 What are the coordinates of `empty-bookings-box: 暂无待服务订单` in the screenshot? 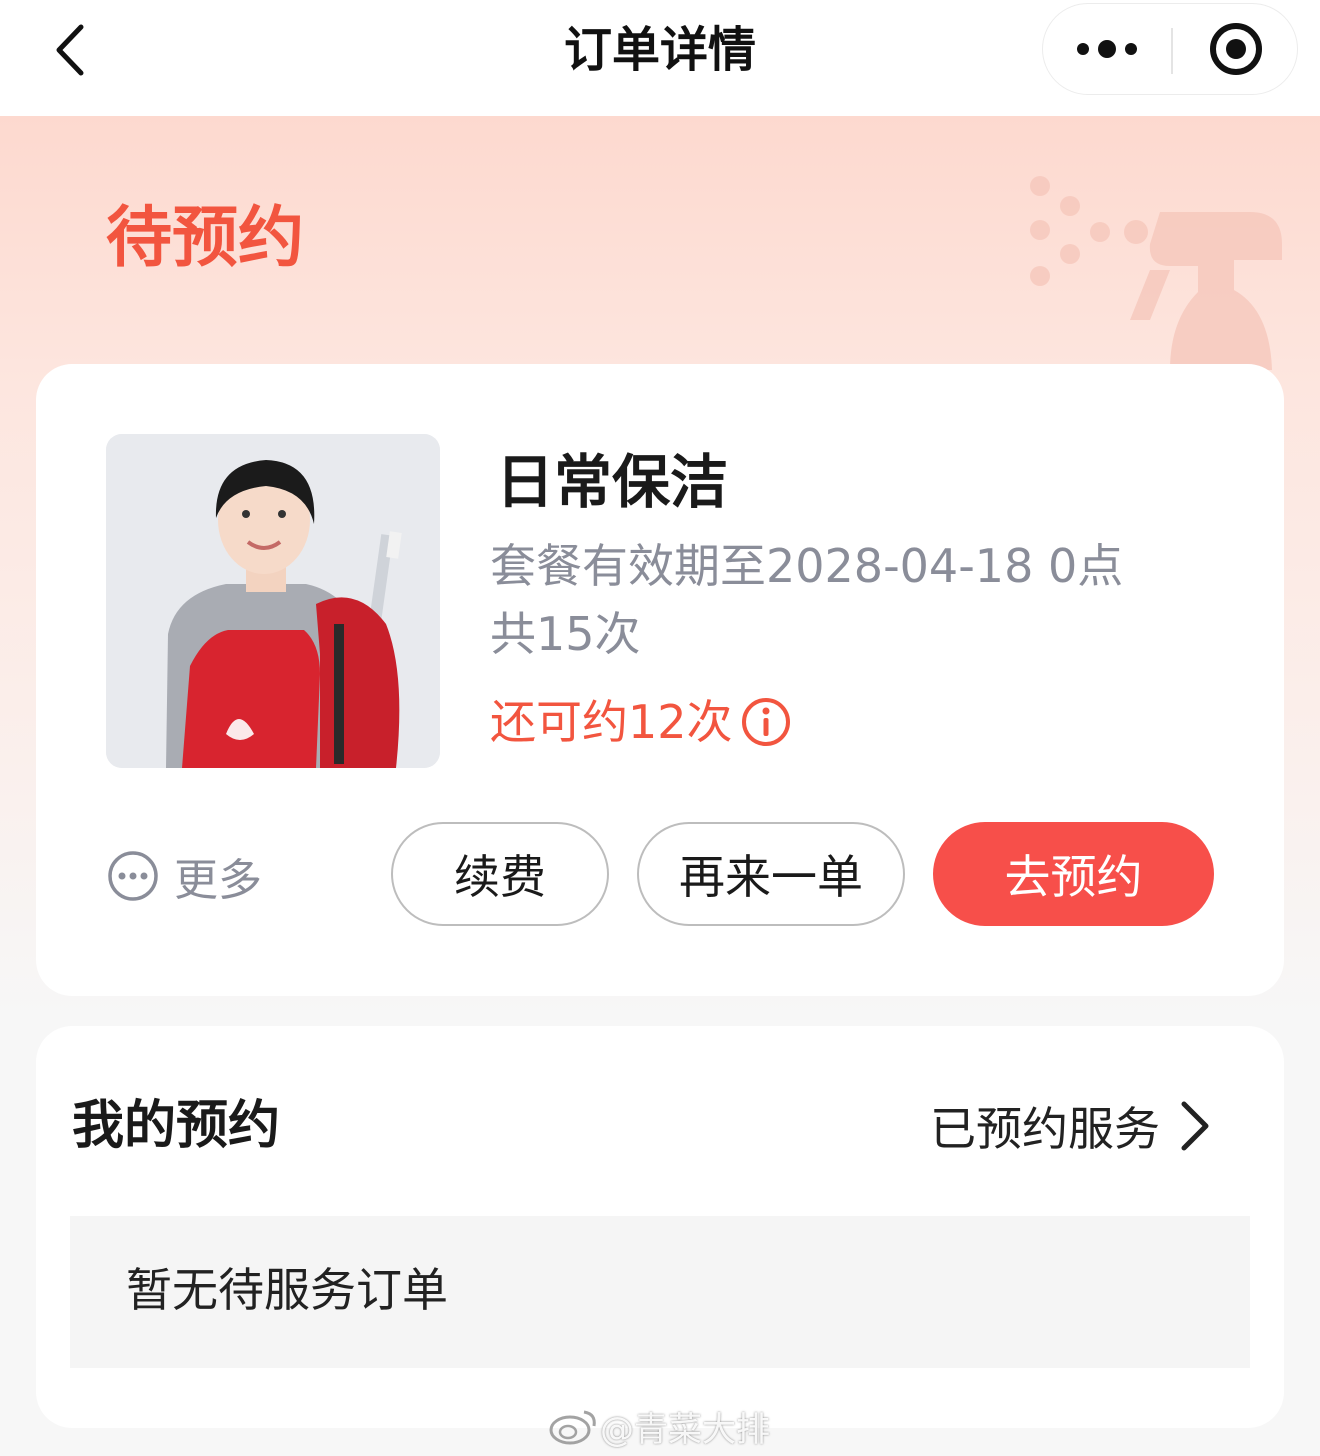 It's located at (660, 1292).